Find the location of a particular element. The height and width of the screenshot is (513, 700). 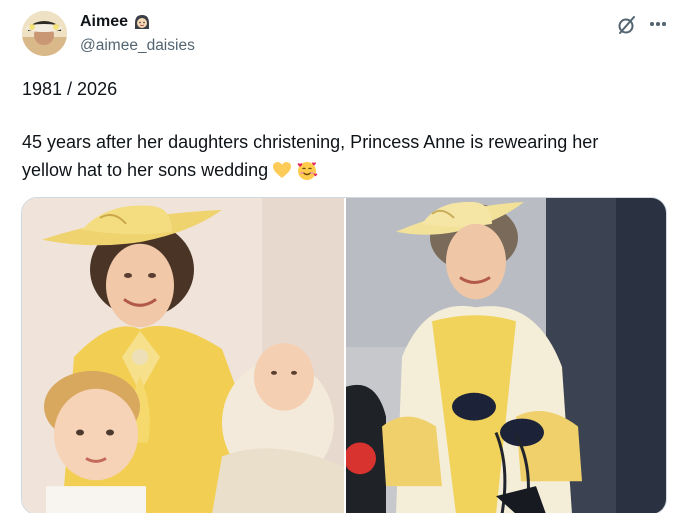

tweet-body-line-2: yellow hat to her sons wedding is located at coordinates (145, 170).